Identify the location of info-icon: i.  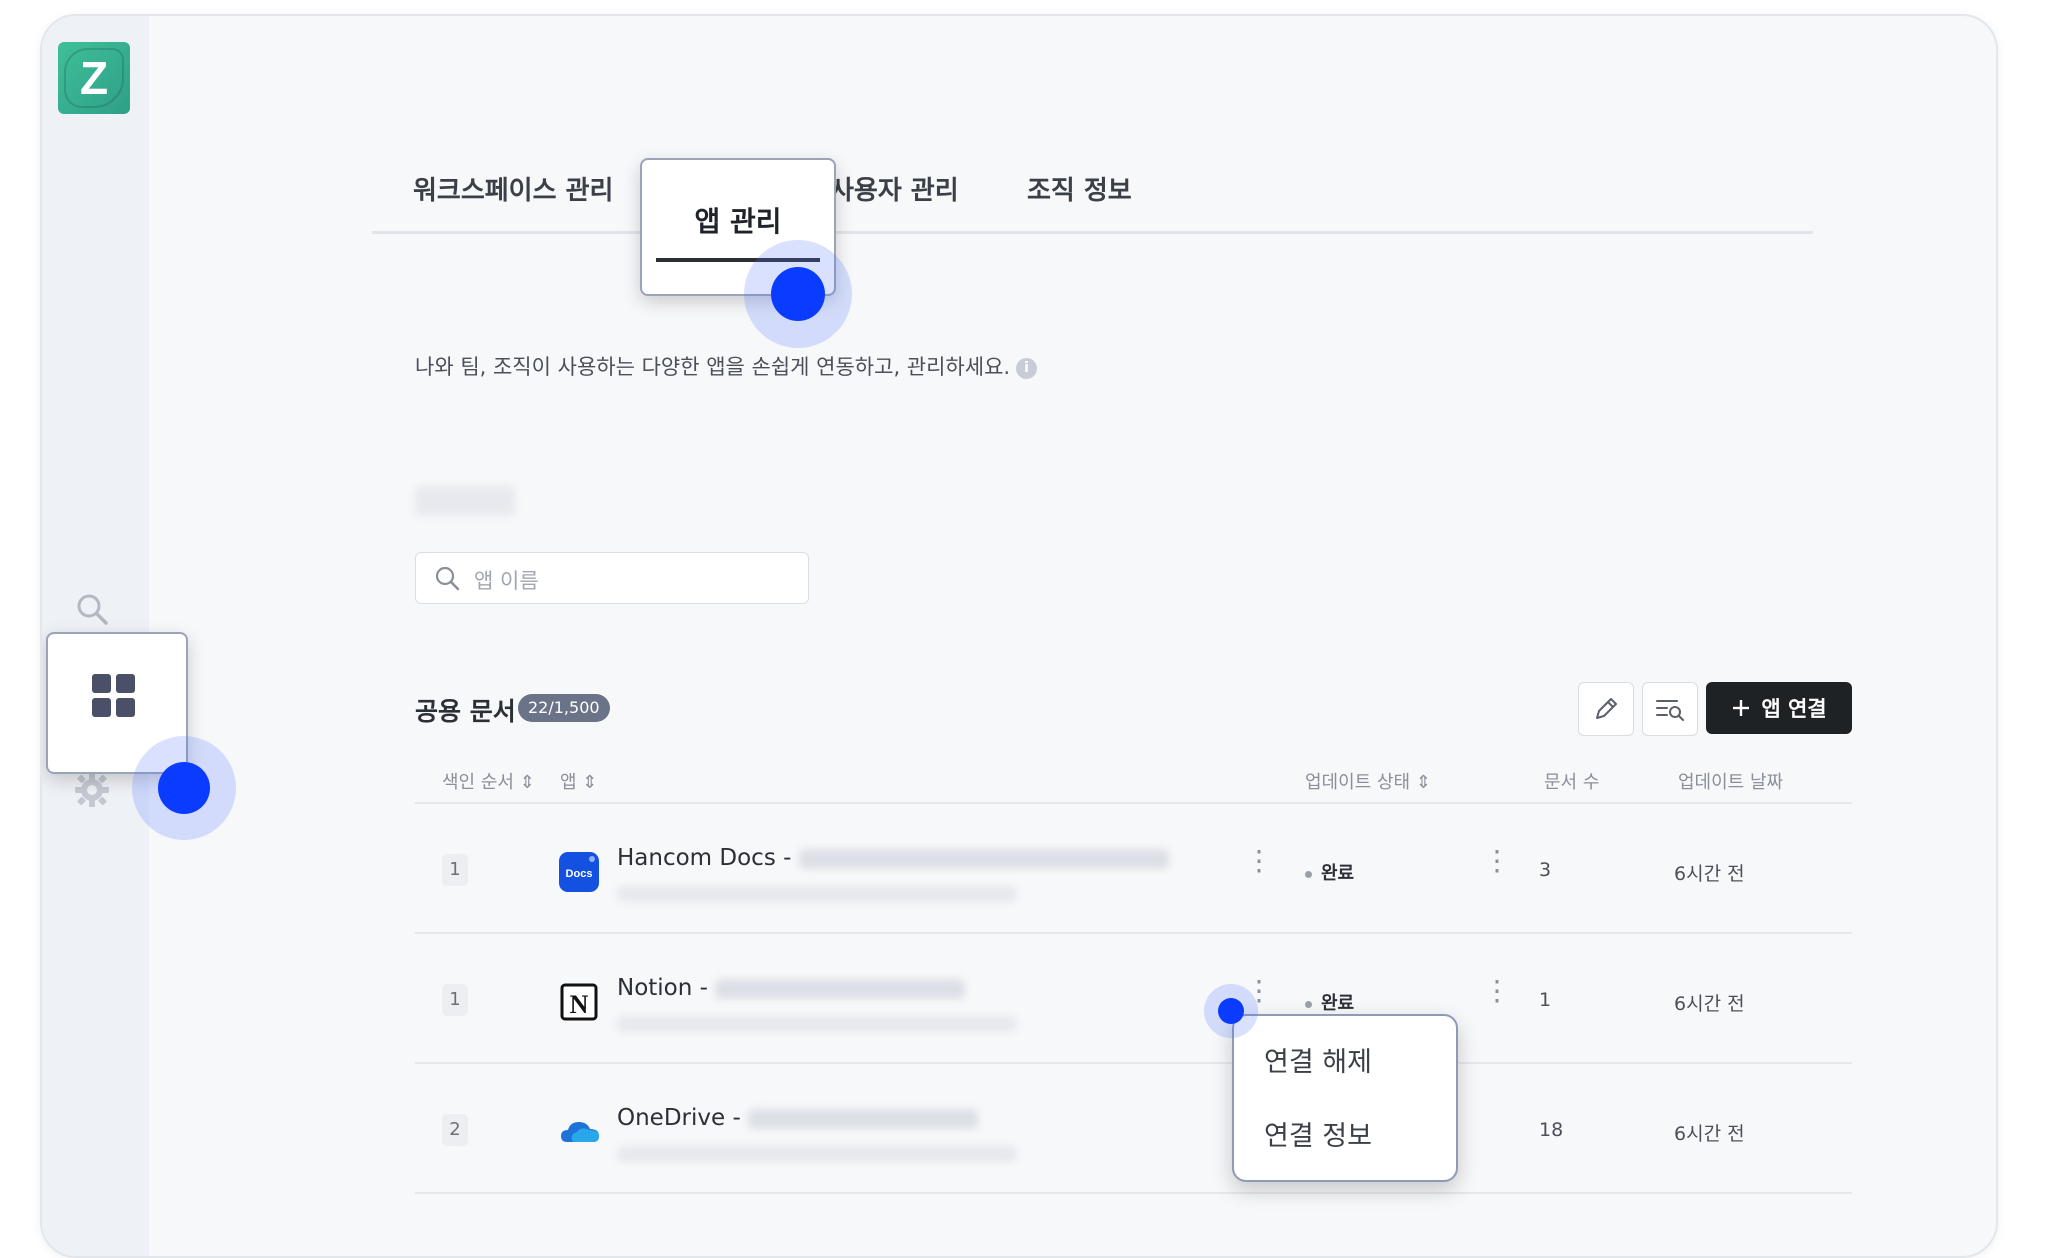
(1027, 368).